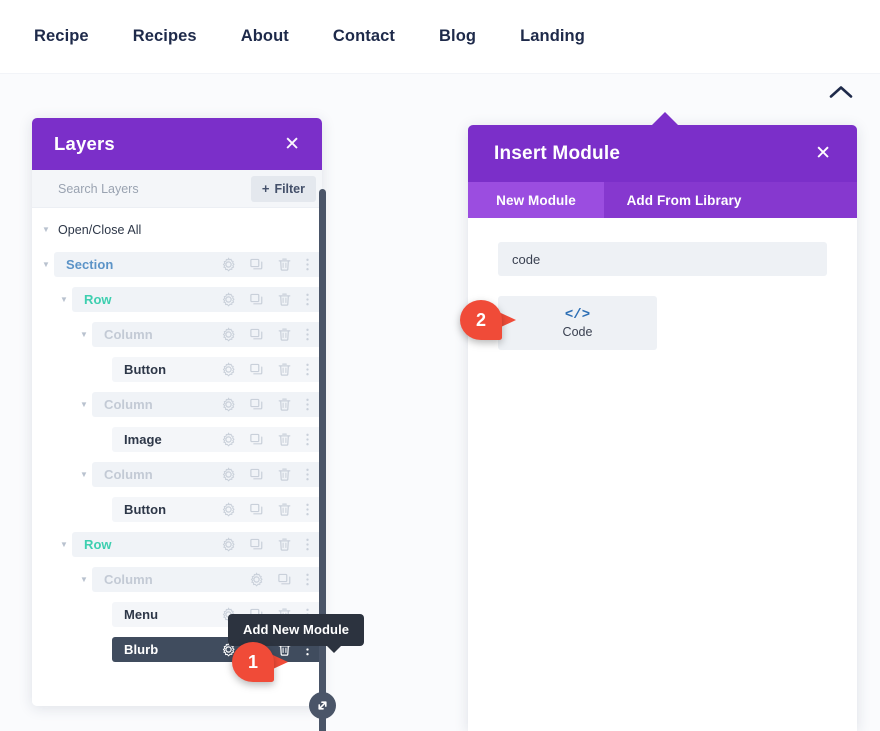 This screenshot has height=731, width=880. What do you see at coordinates (98, 299) in the screenshot?
I see `tree-row-label: Row` at bounding box center [98, 299].